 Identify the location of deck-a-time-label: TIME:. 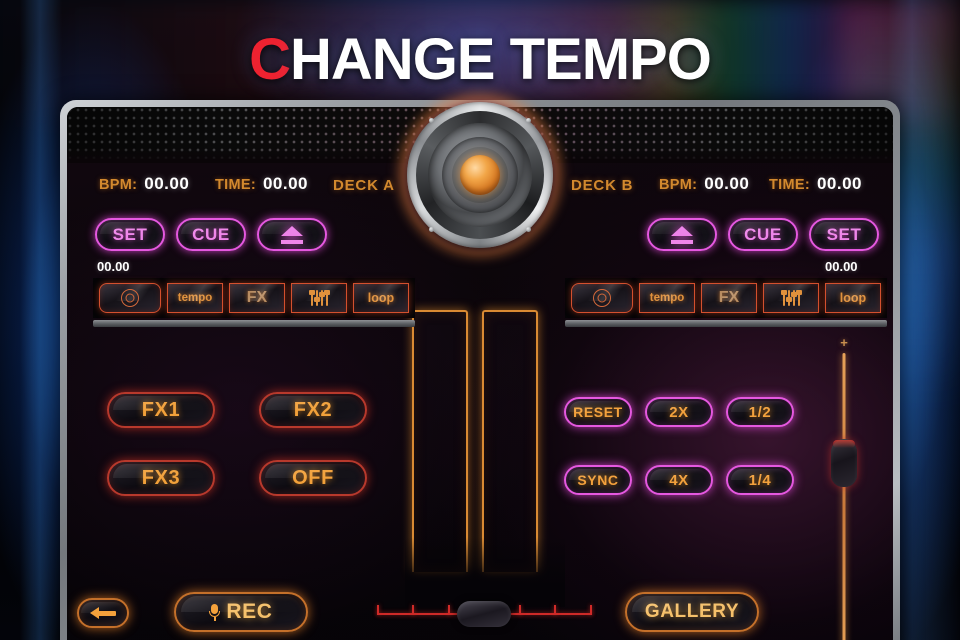
(235, 185).